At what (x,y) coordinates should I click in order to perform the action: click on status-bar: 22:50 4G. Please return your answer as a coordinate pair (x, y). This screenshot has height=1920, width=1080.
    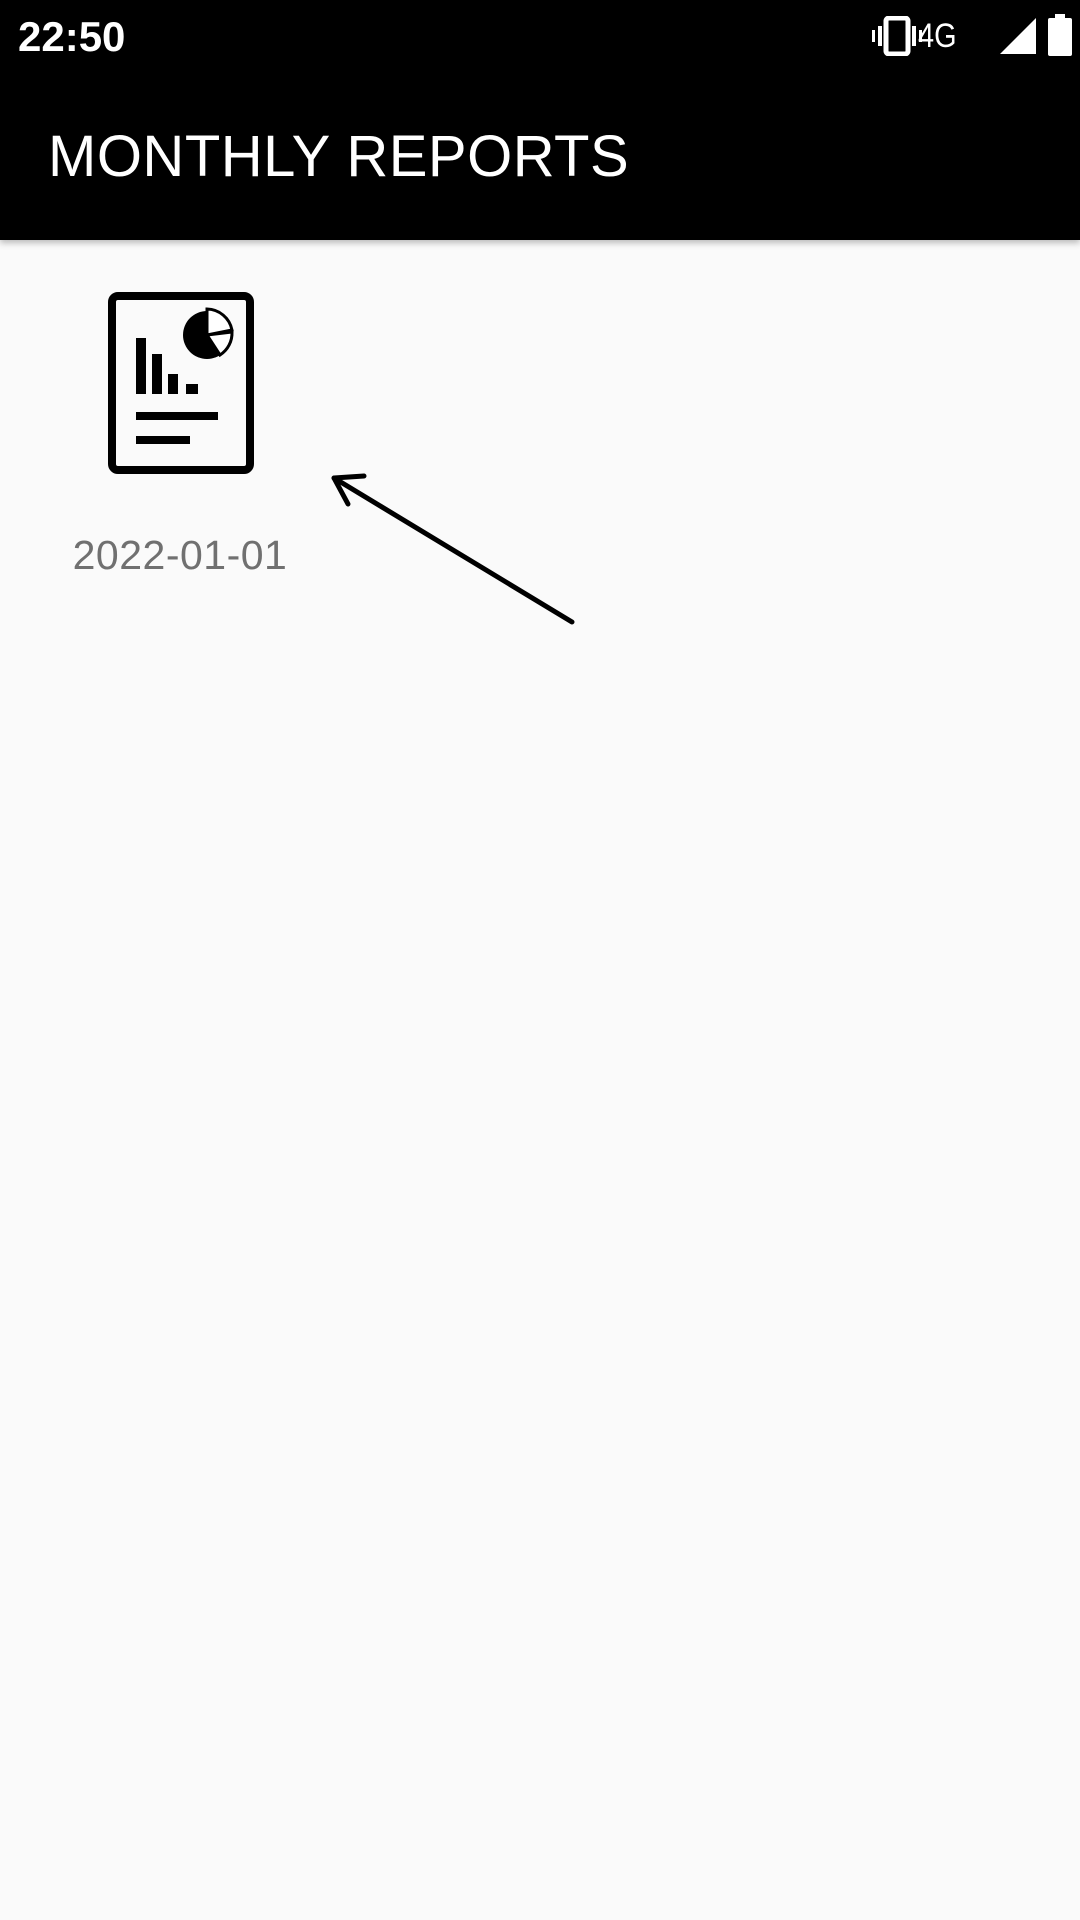
    Looking at the image, I should click on (540, 37).